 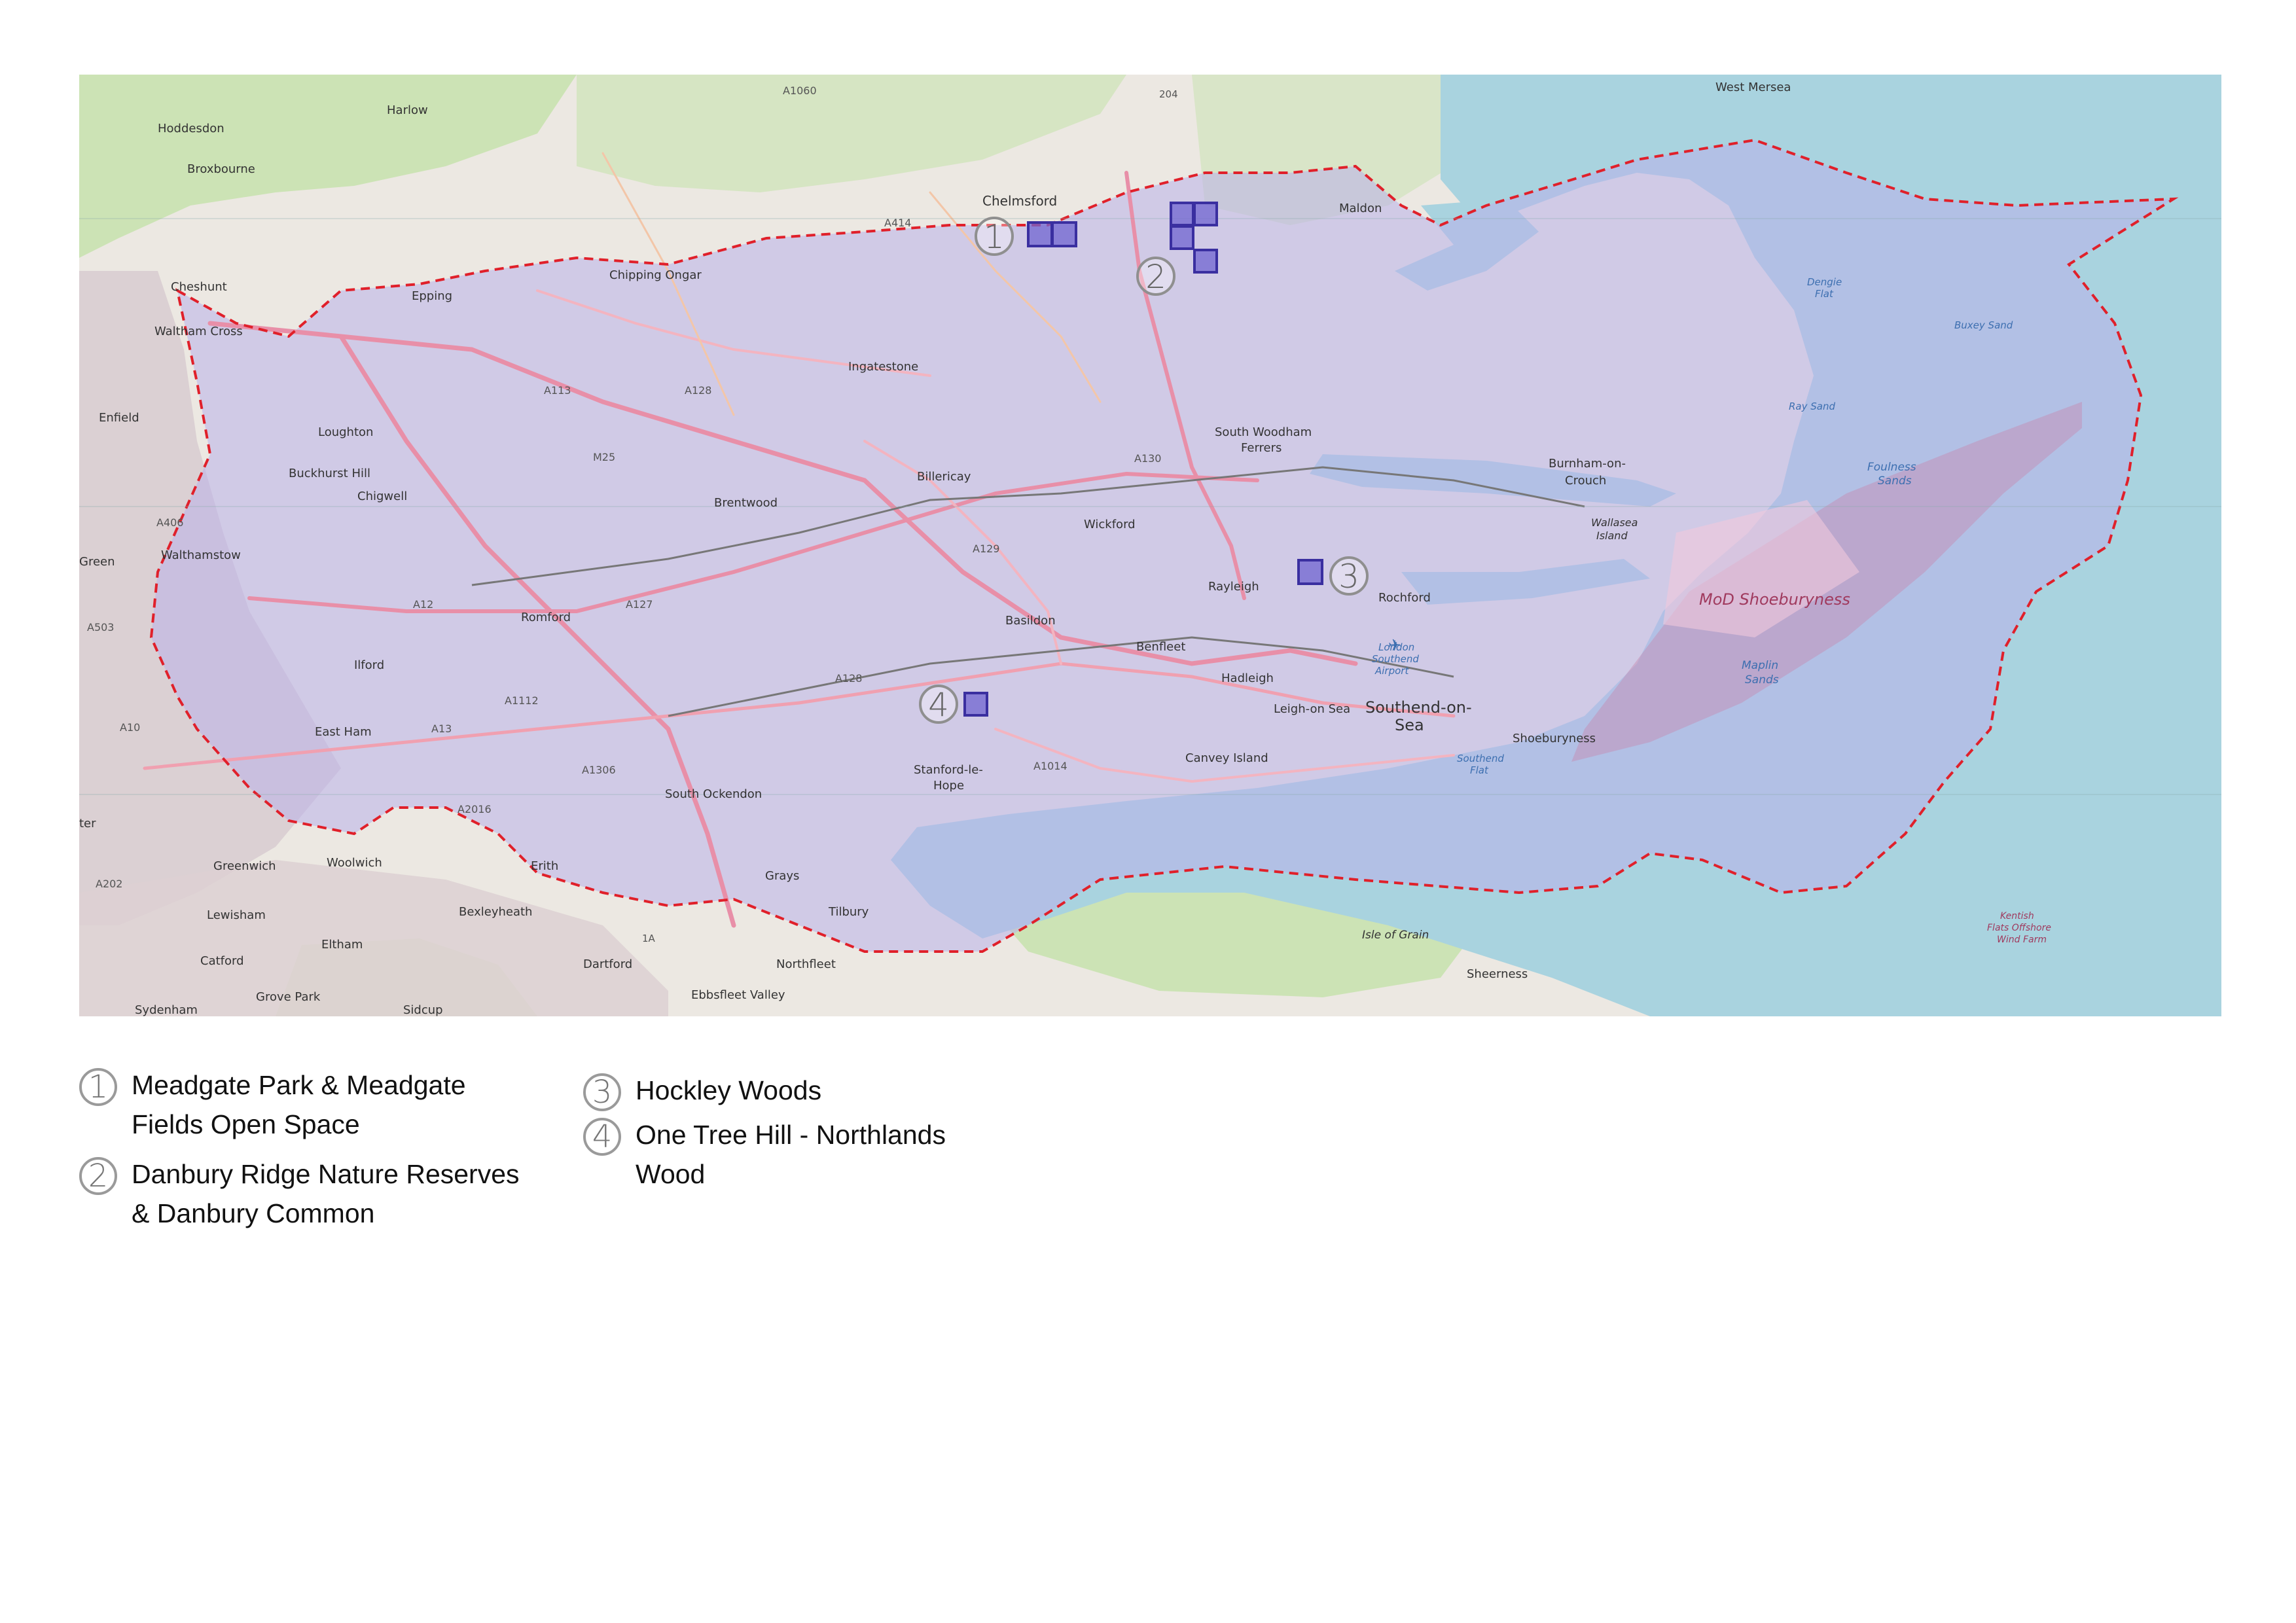 I want to click on legend-label-4-line-2: Wood, so click(x=671, y=1174).